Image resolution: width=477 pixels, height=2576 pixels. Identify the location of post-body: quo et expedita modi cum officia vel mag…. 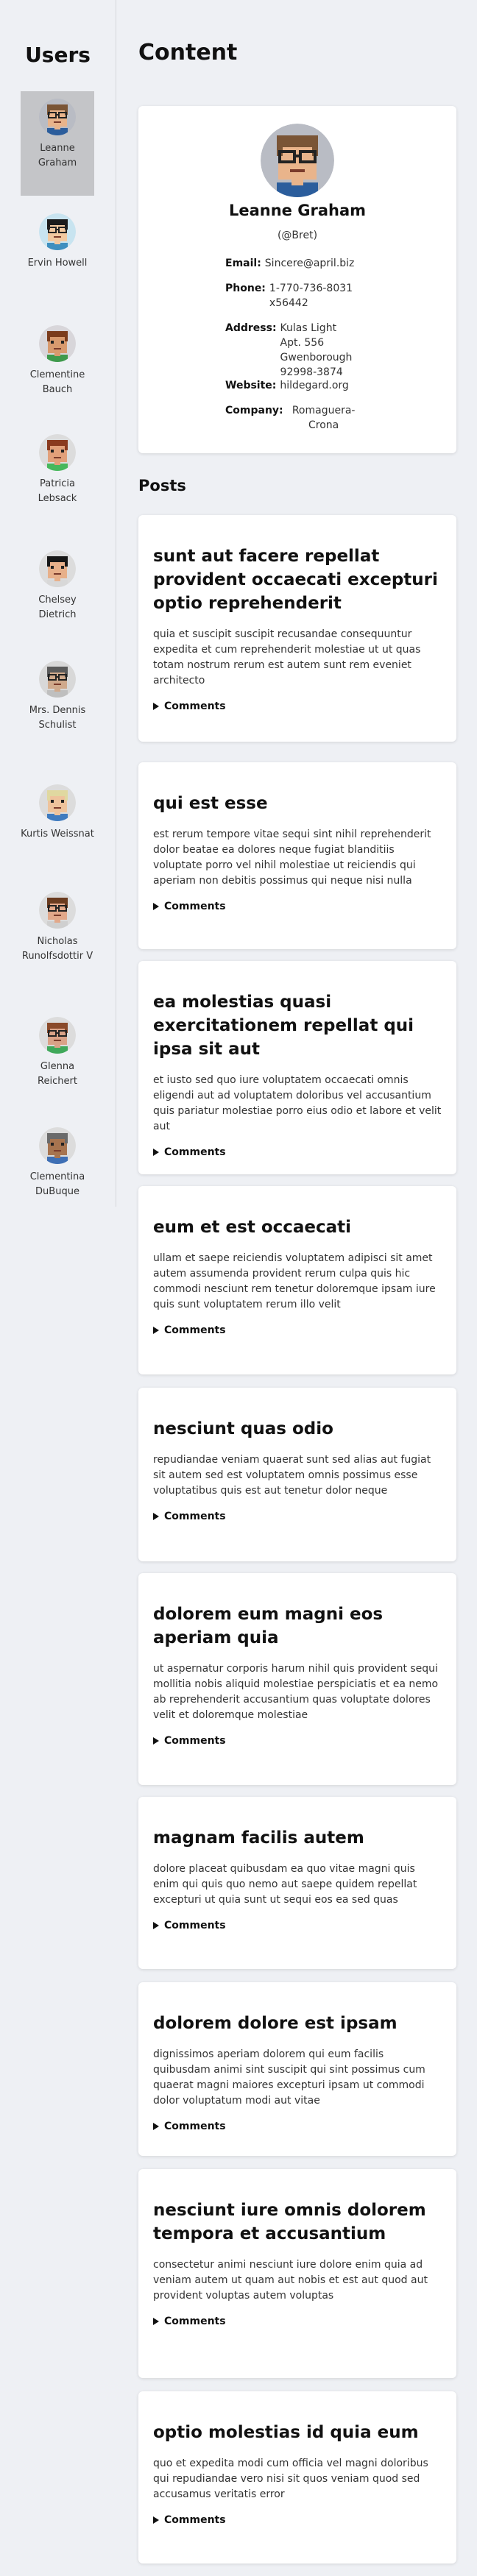
(290, 2479).